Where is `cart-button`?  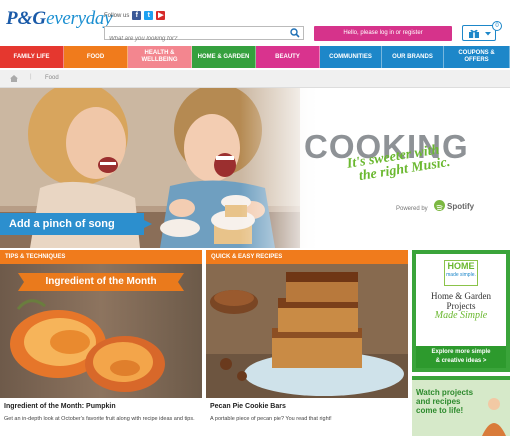
cart-button is located at coordinates (479, 33).